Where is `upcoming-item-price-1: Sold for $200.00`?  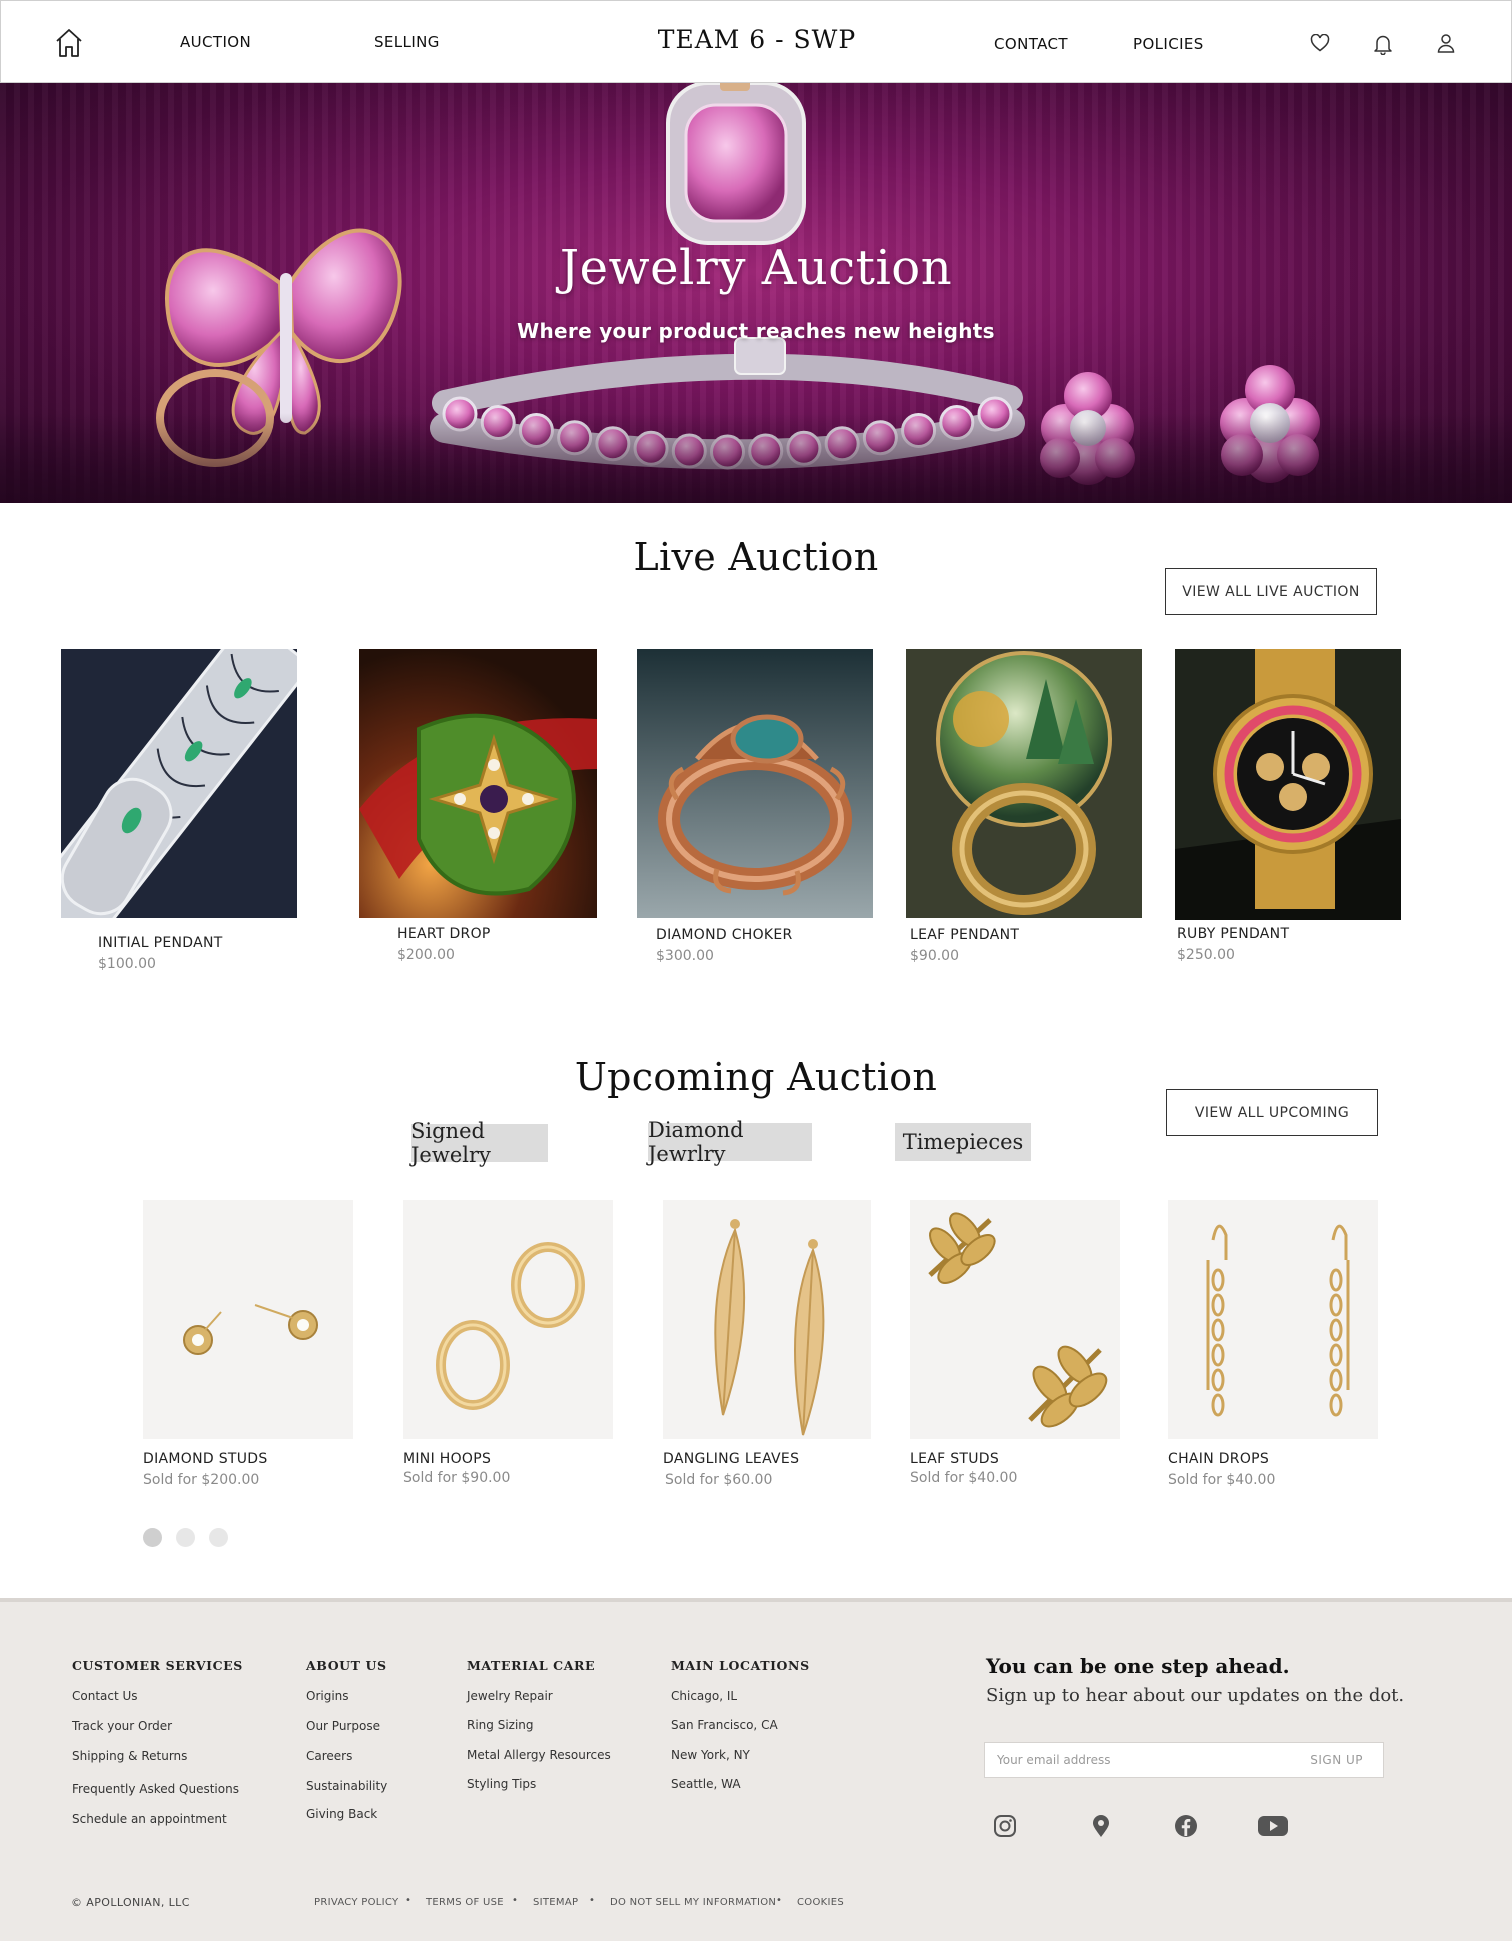 upcoming-item-price-1: Sold for $200.00 is located at coordinates (201, 1480).